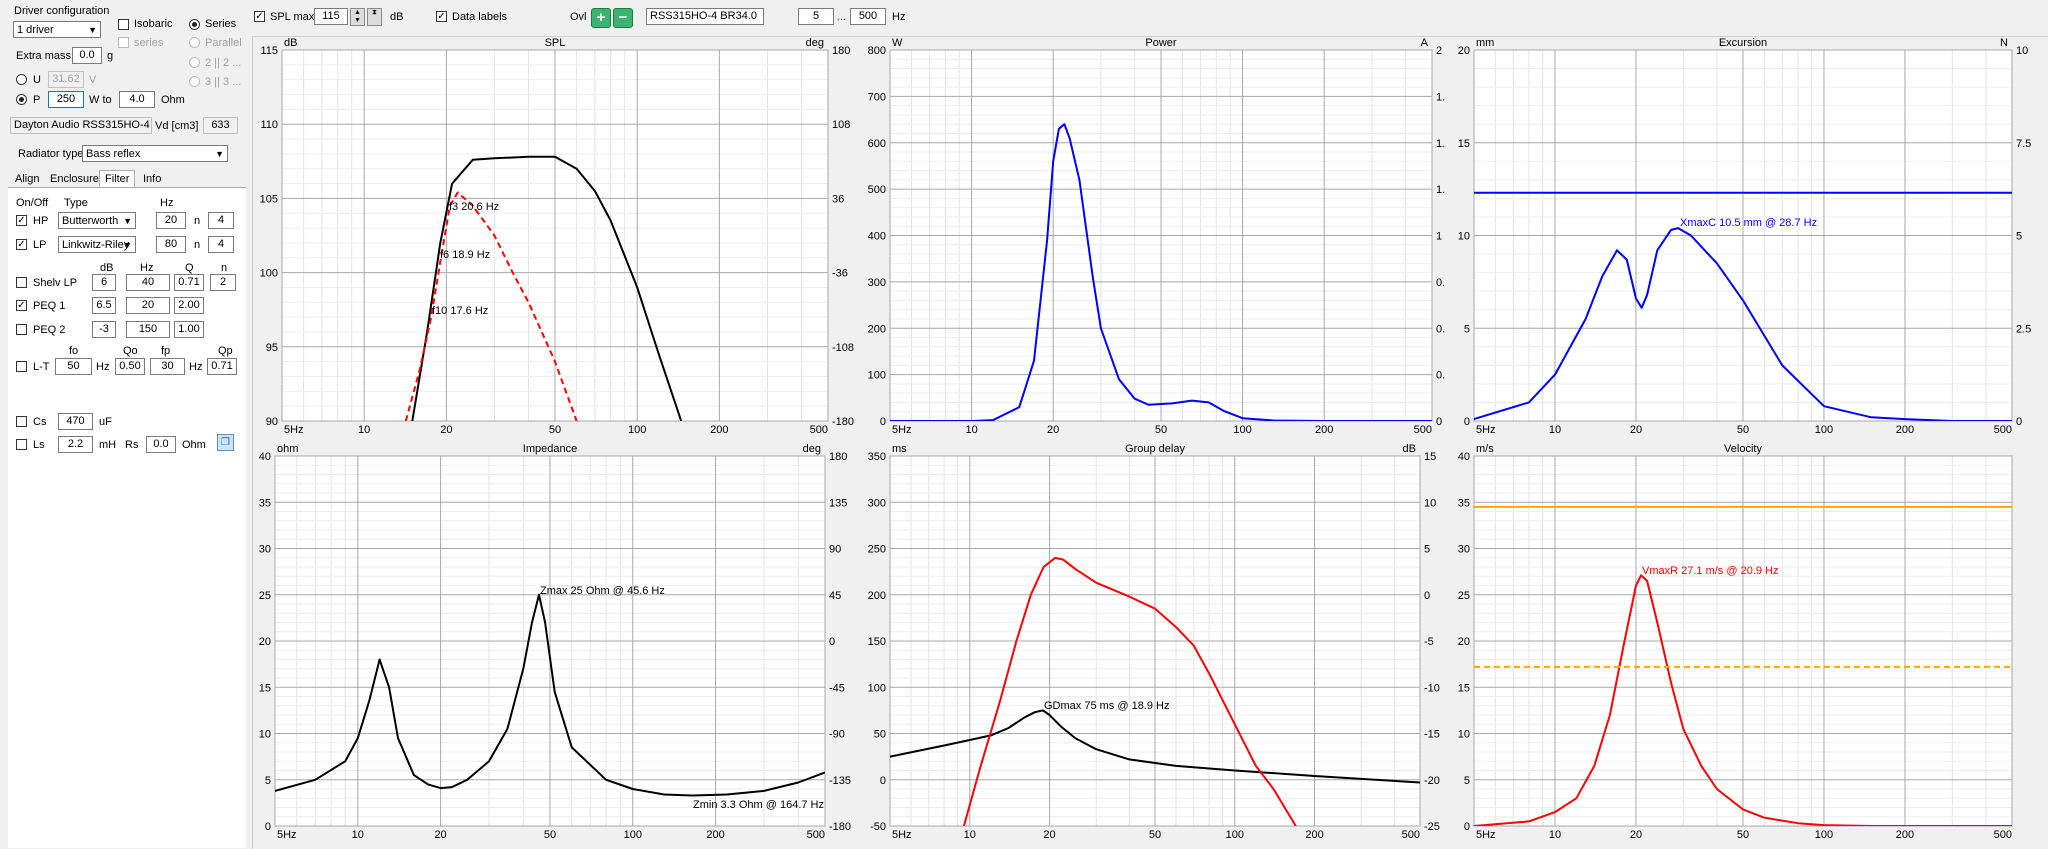 Image resolution: width=2048 pixels, height=849 pixels. Describe the element at coordinates (843, 422) in the screenshot. I see `spl-y2-tick: -180` at that location.